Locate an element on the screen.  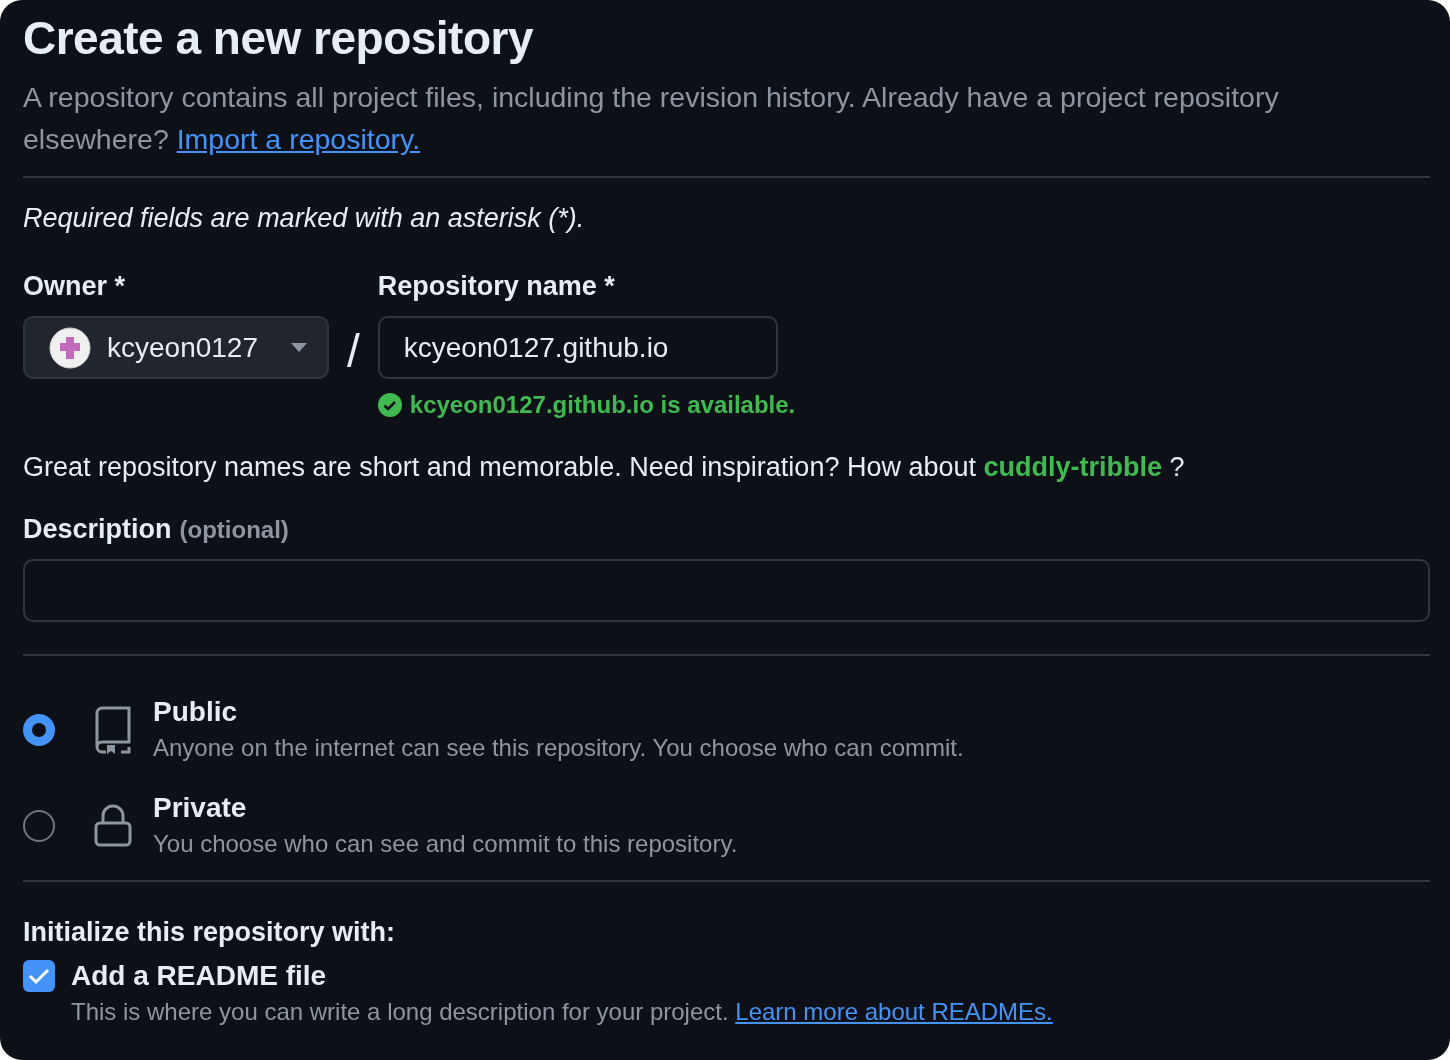
visibility-description: Anyone on the internet can see this repository. You choose who can commit. is located at coordinates (558, 748).